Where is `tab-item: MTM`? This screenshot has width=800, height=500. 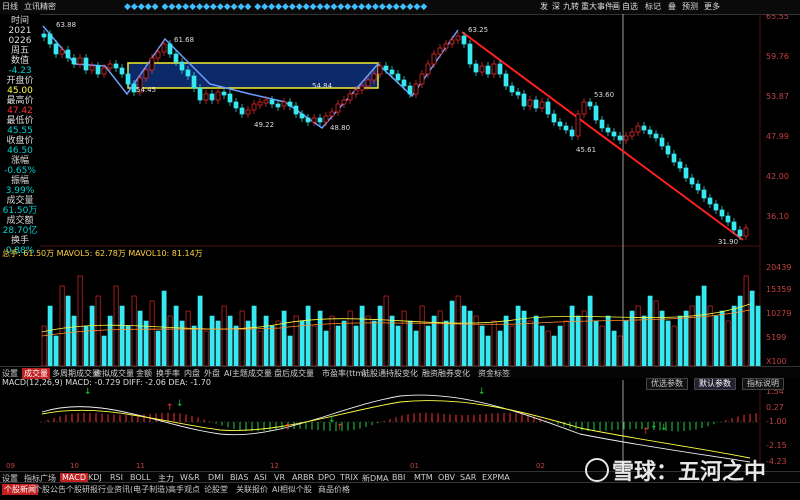
tab-item: MTM is located at coordinates (423, 477).